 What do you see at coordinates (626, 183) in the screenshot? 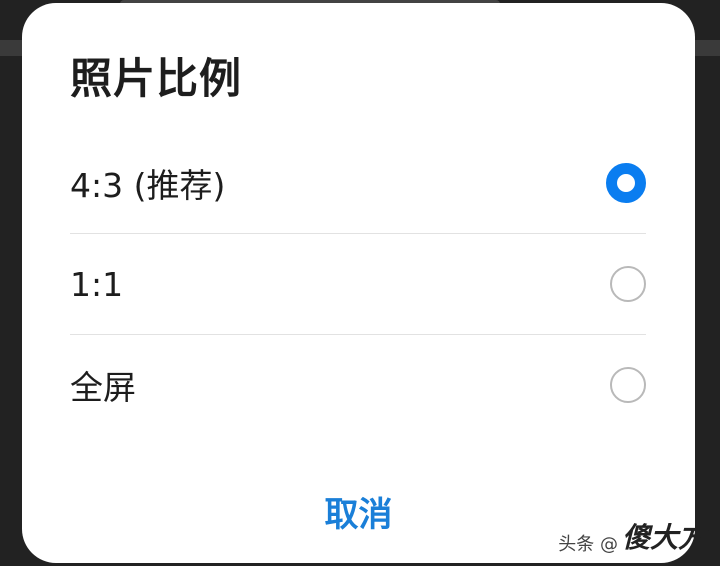
I see `radio-checked-icon` at bounding box center [626, 183].